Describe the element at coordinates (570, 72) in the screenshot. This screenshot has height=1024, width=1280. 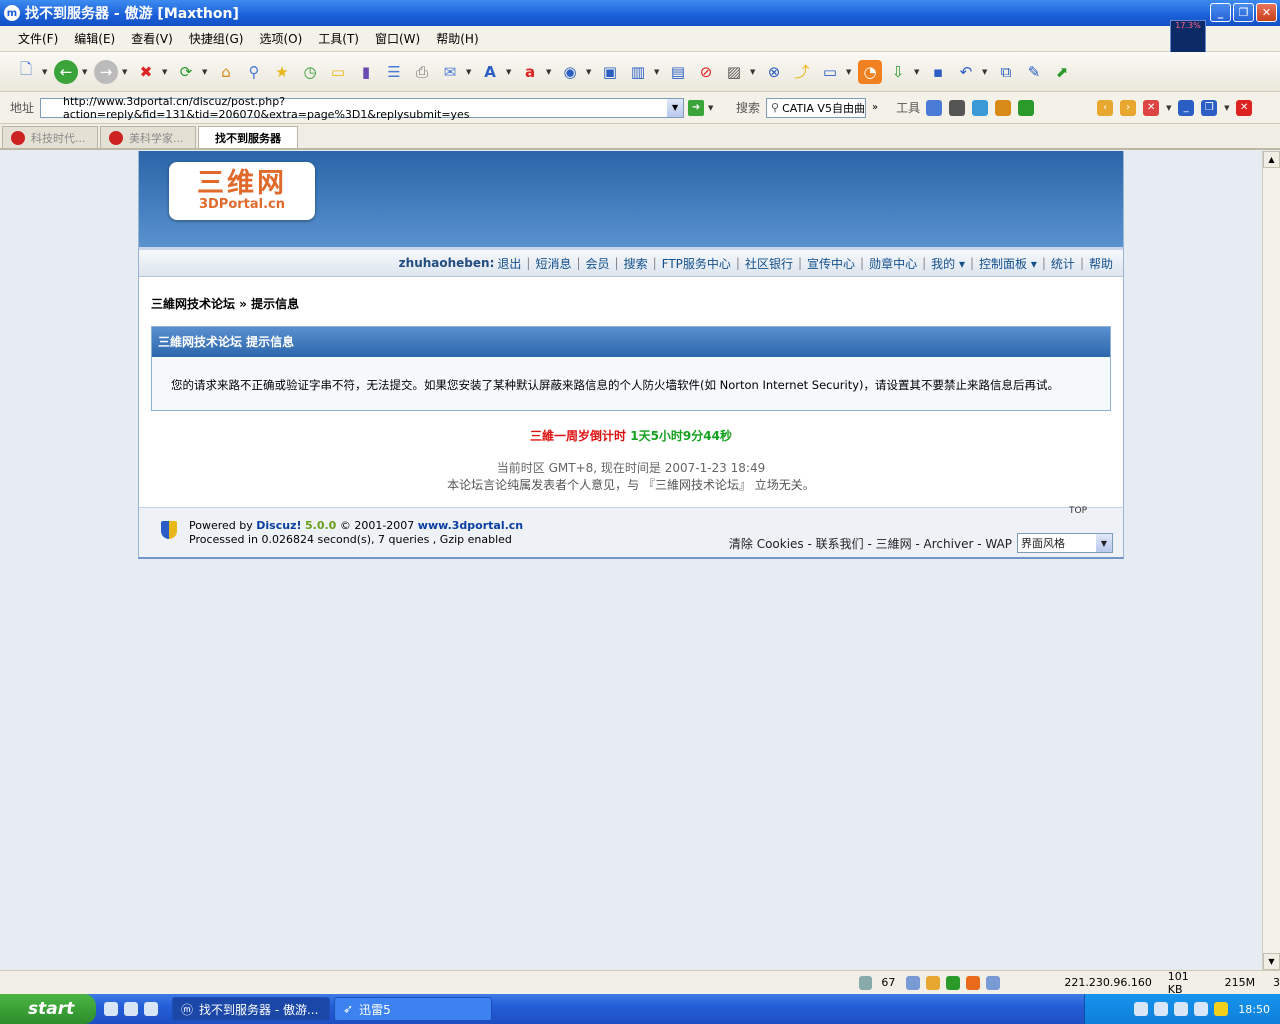
I see `globe-icon: ◉` at that location.